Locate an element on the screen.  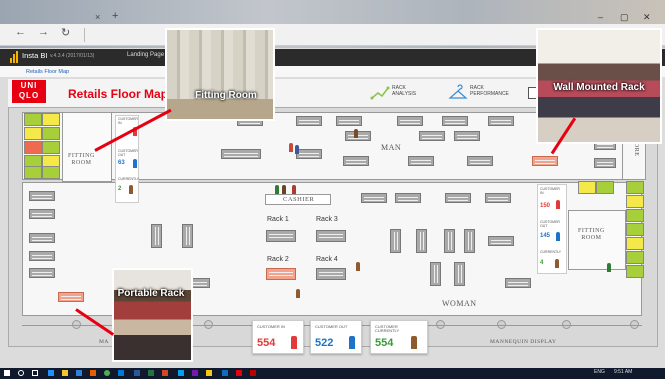
total-out-card: CUSTOMER OUT 522 is located at coordinates (336, 337).